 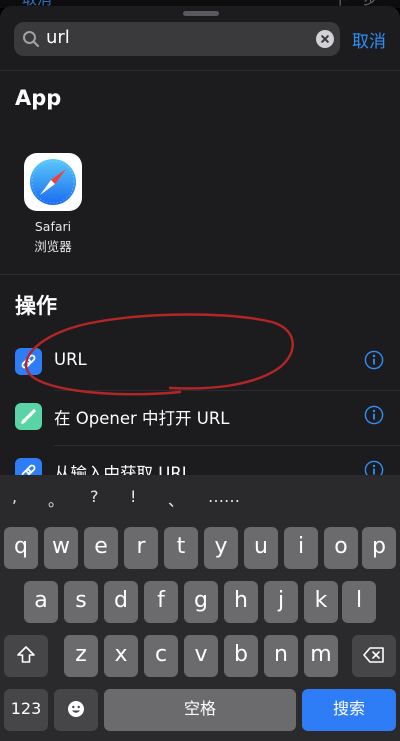 What do you see at coordinates (53, 246) in the screenshot?
I see `app-label-line-2: 浏览器` at bounding box center [53, 246].